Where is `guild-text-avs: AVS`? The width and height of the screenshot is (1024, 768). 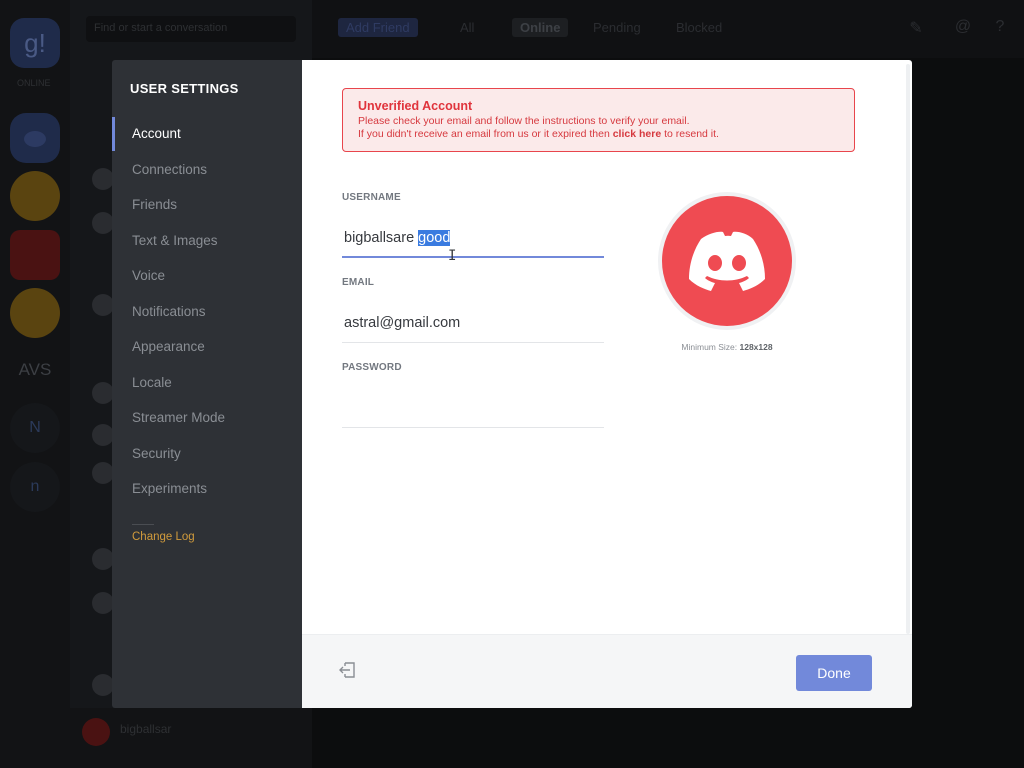
guild-text-avs: AVS is located at coordinates (35, 370).